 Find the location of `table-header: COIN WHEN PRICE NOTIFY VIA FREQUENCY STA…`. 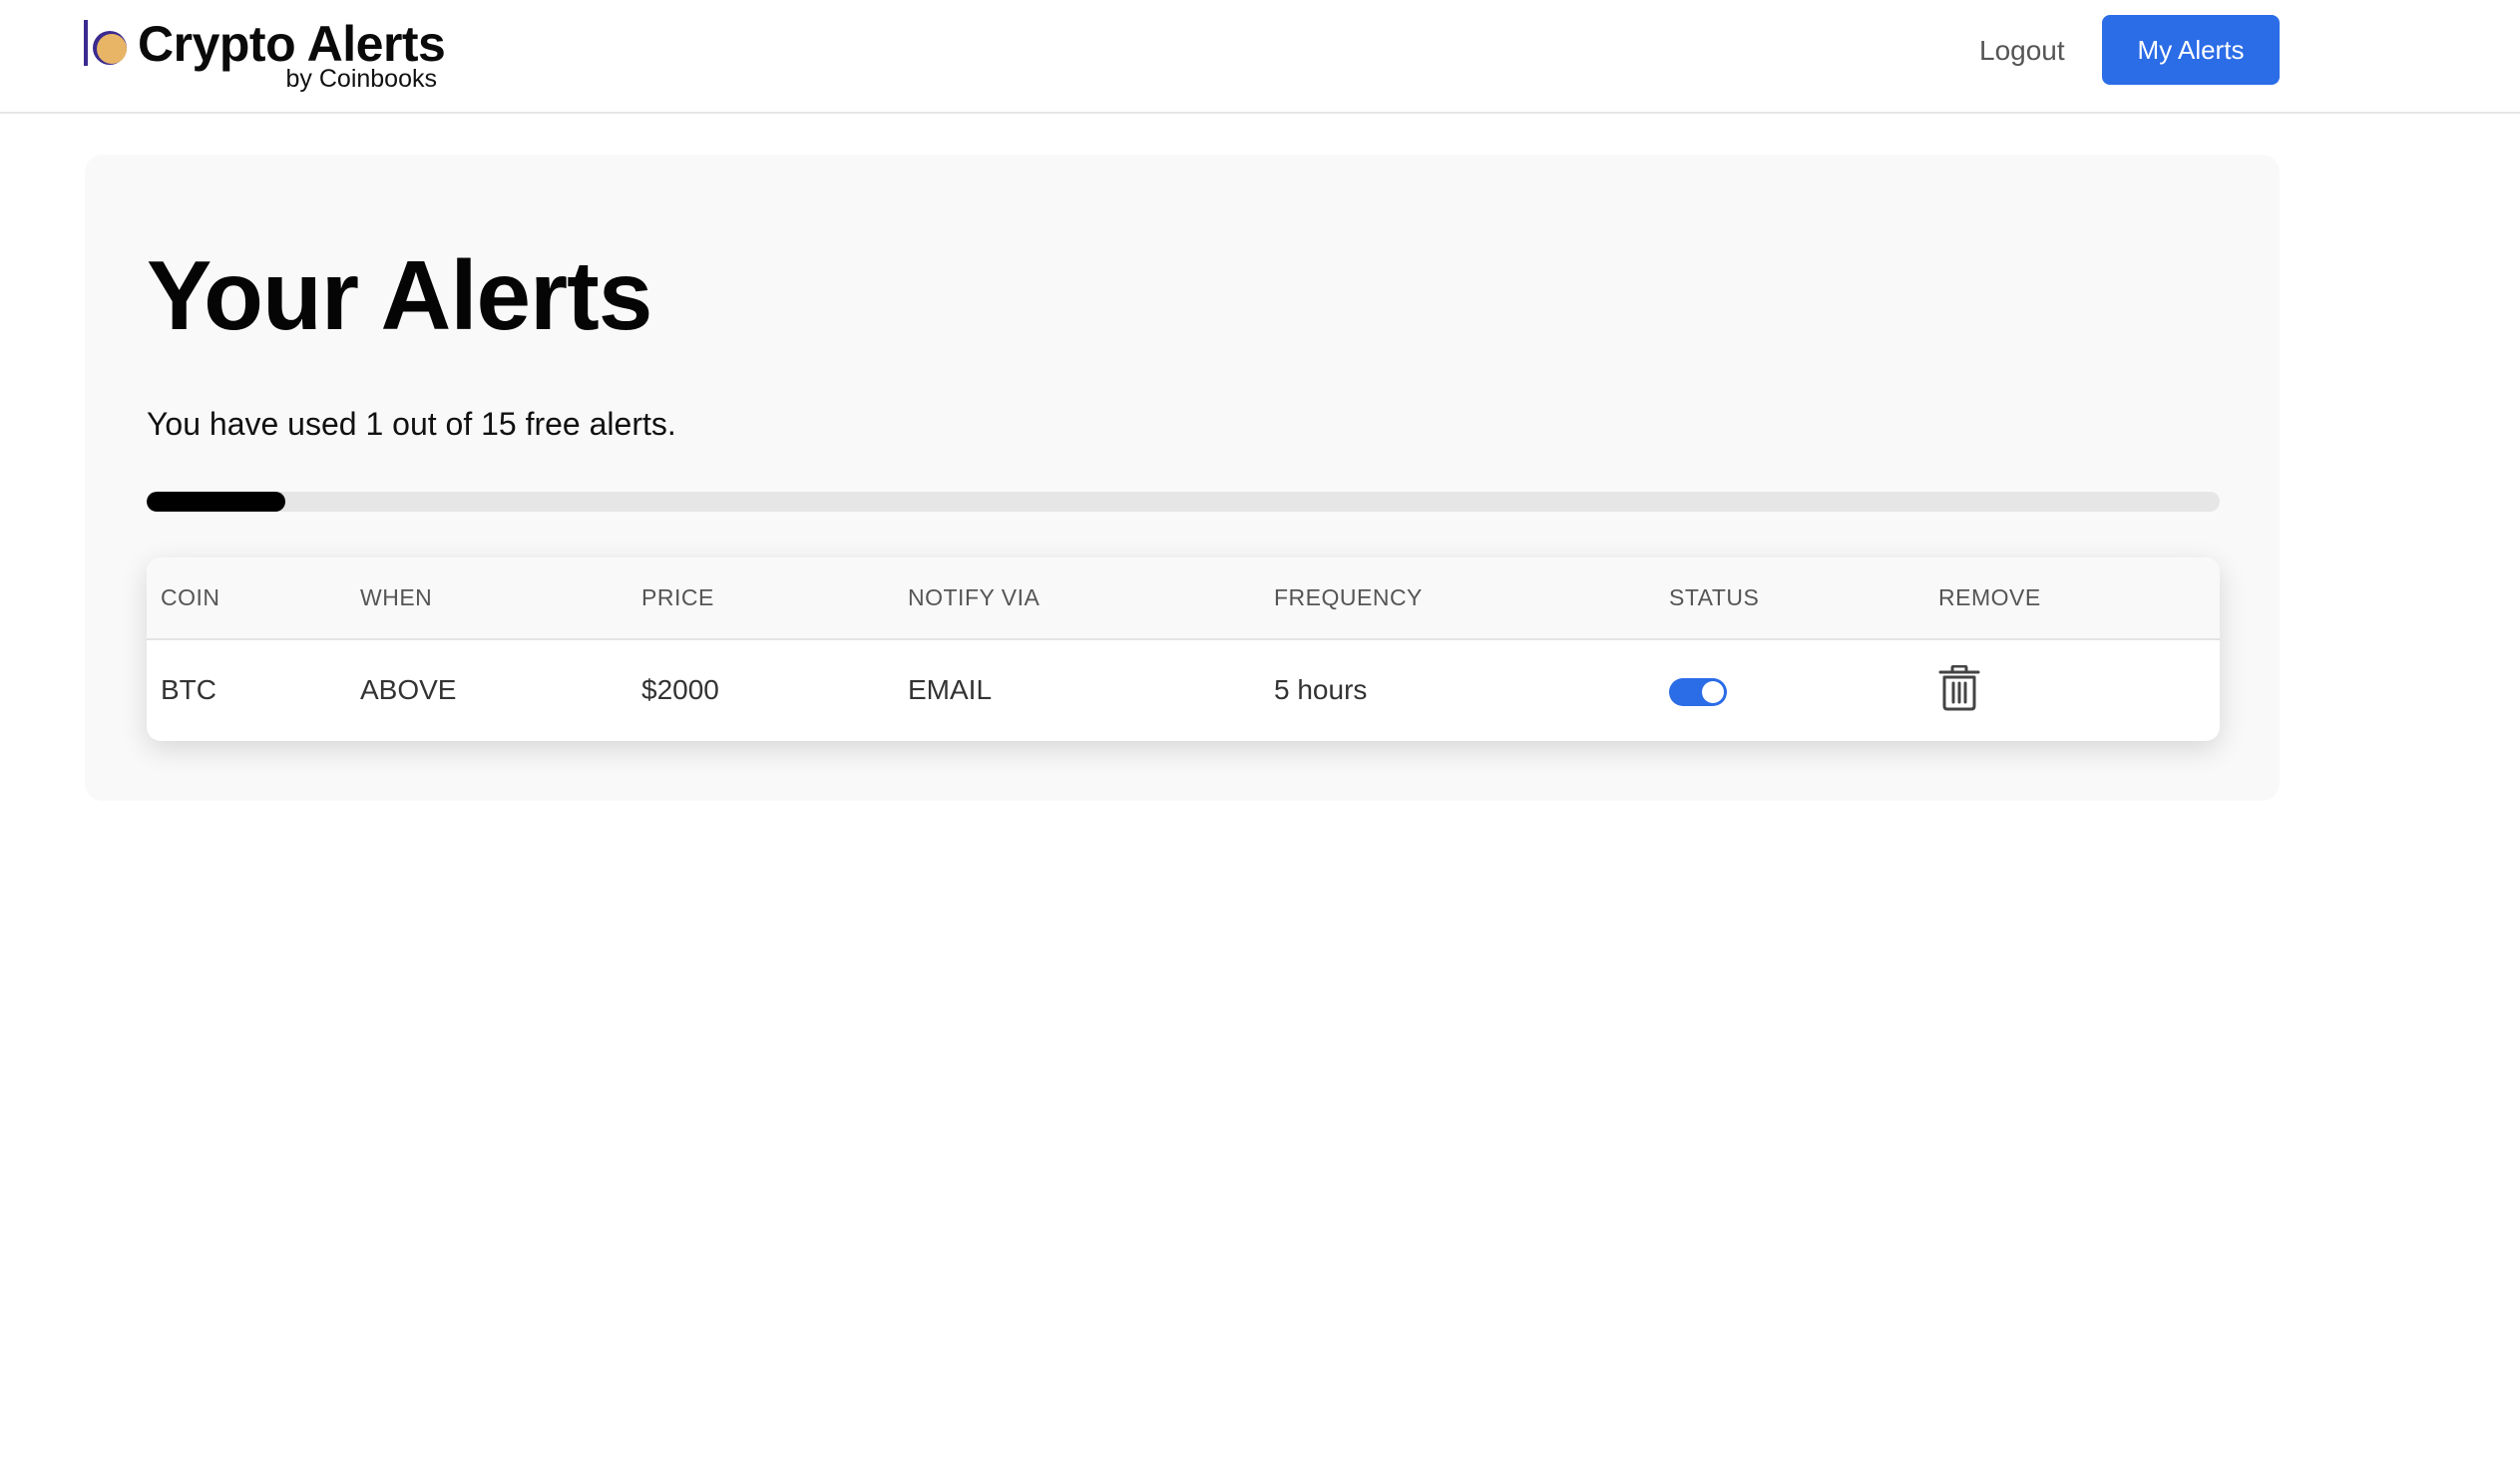

table-header: COIN WHEN PRICE NOTIFY VIA FREQUENCY STA… is located at coordinates (1183, 598).